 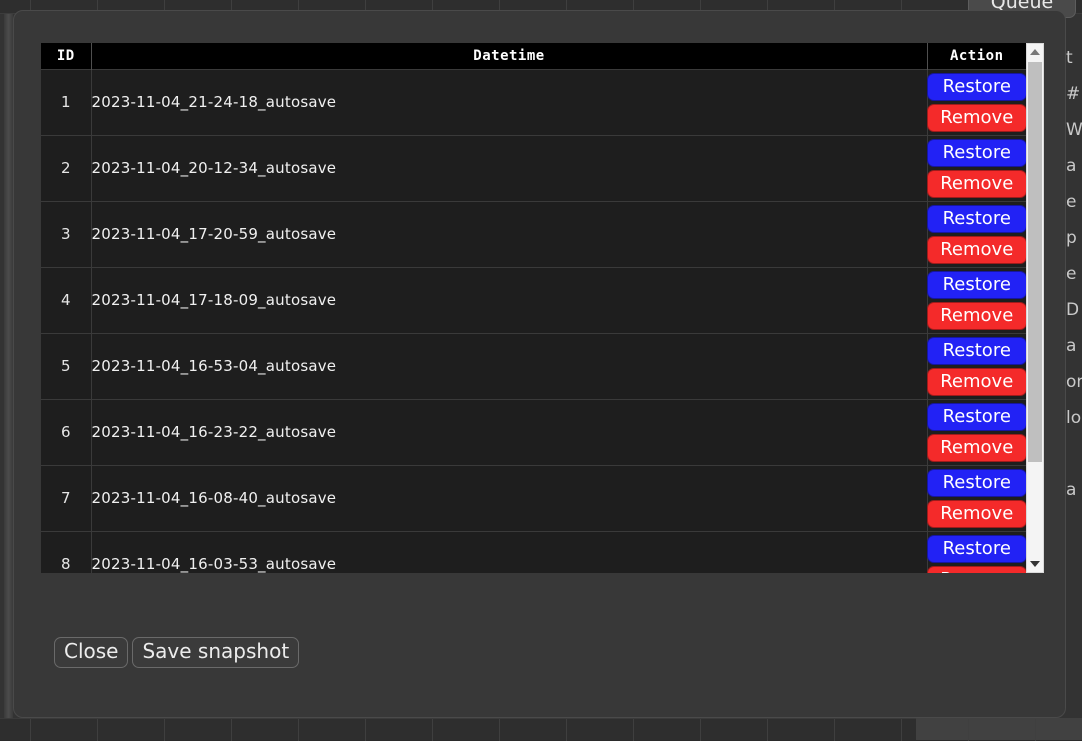 I want to click on cell-id: 2, so click(x=66, y=168).